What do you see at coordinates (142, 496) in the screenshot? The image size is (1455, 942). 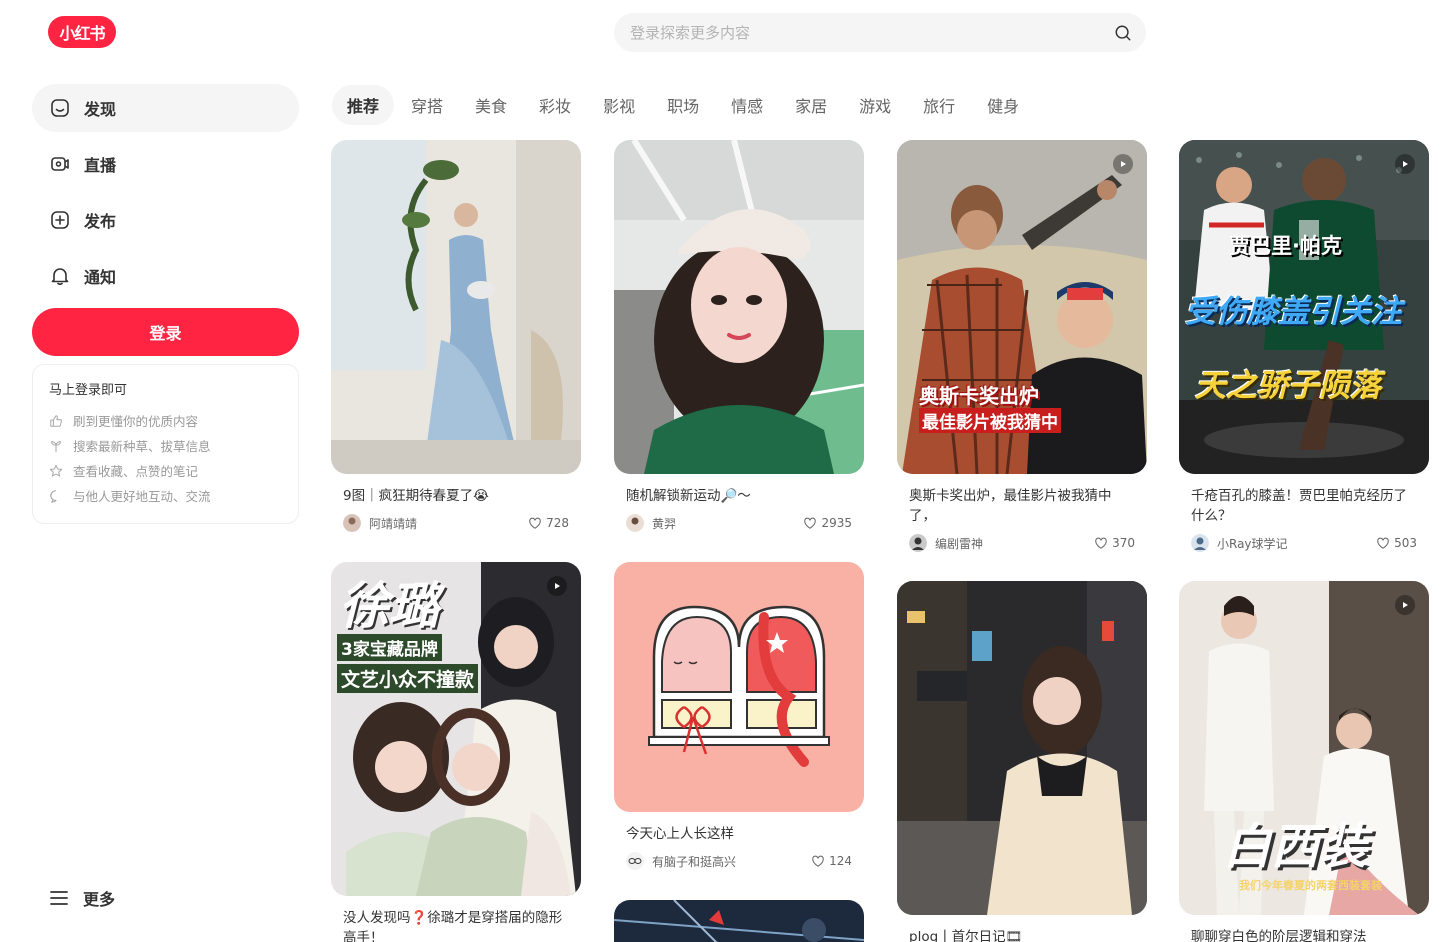 I see `benefit-text: 与他人更好地互动、交流` at bounding box center [142, 496].